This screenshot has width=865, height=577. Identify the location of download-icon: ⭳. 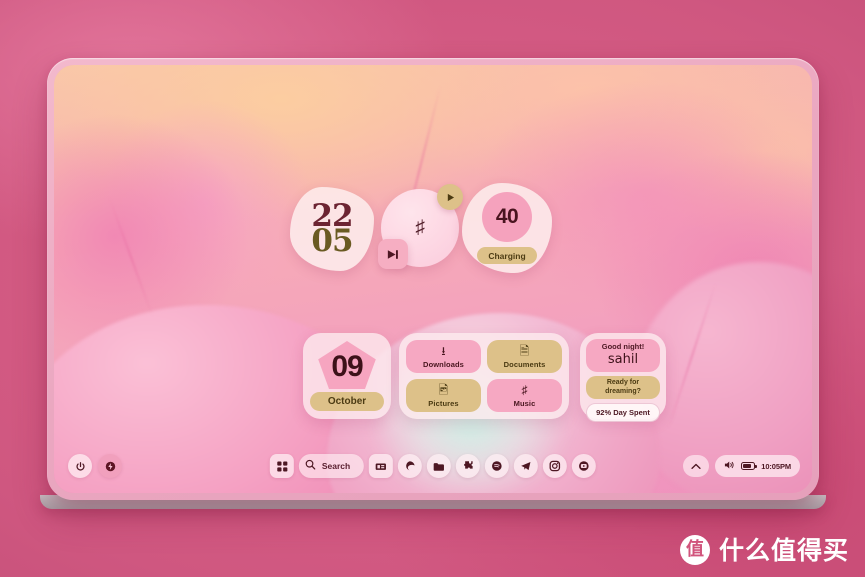
(443, 350).